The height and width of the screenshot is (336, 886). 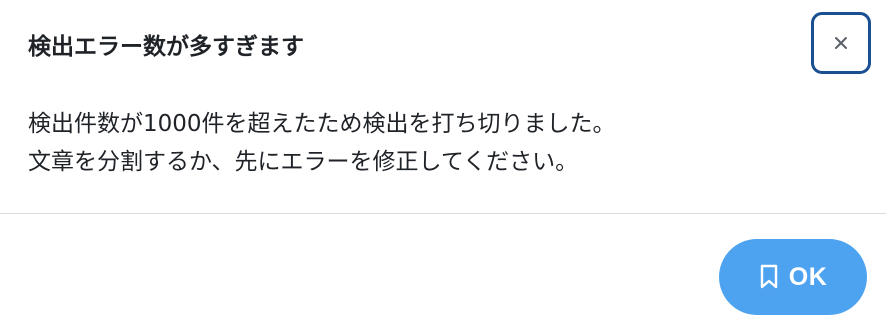 I want to click on message-line-2: 文章を分割するか、先にエラーを修正してください。, so click(x=303, y=162).